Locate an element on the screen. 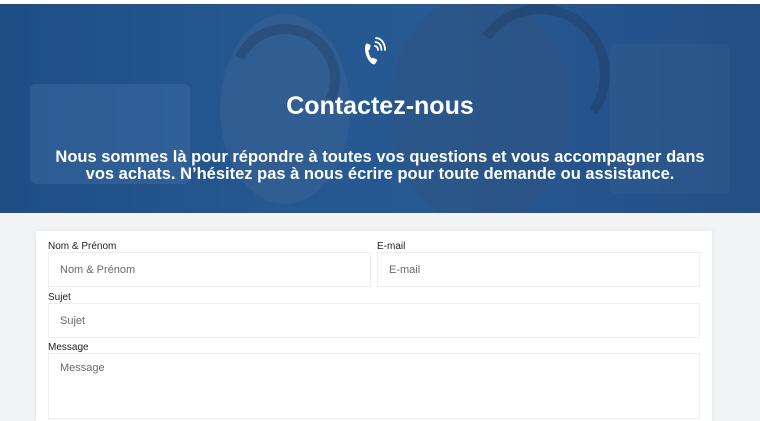 Image resolution: width=760 pixels, height=421 pixels. name-input is located at coordinates (209, 269).